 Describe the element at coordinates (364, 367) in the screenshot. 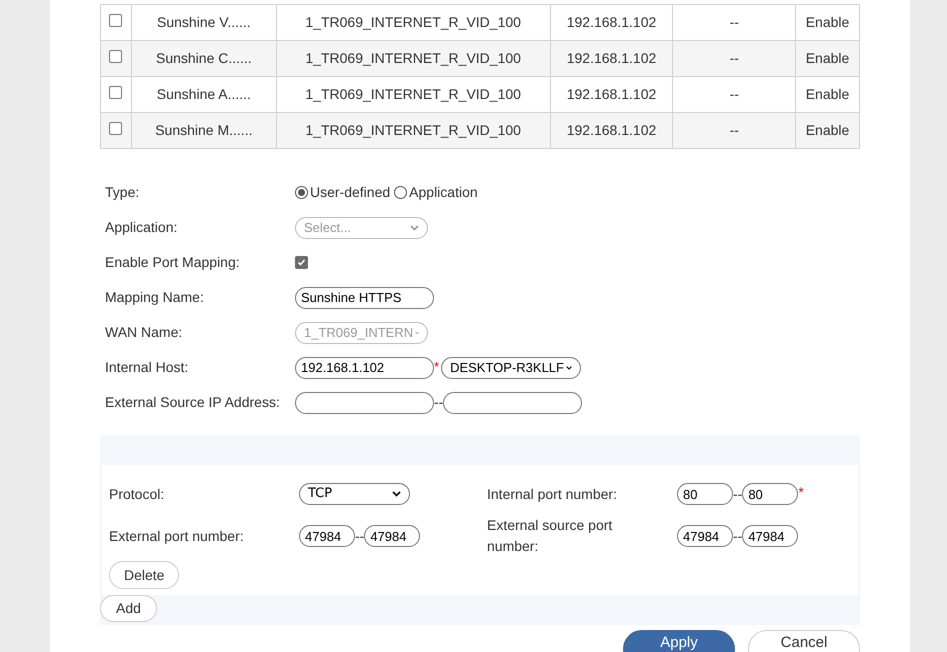

I see `internal-host-field: 192.168.1.102` at that location.